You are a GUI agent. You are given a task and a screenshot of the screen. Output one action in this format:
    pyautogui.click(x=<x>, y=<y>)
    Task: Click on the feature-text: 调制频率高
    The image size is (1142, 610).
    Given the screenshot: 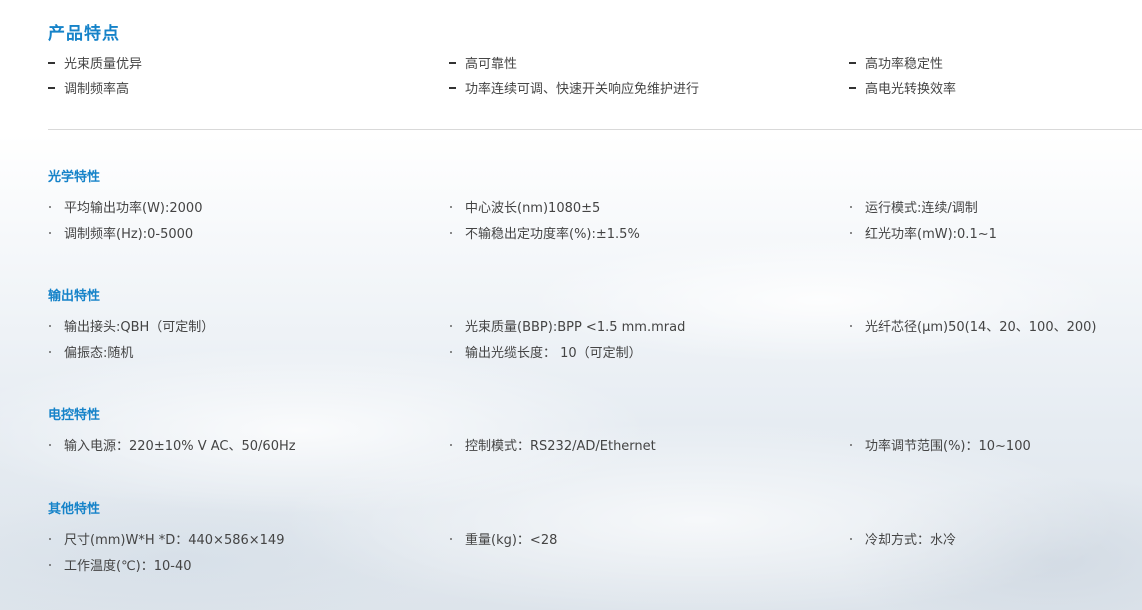 What is the action you would take?
    pyautogui.click(x=97, y=89)
    